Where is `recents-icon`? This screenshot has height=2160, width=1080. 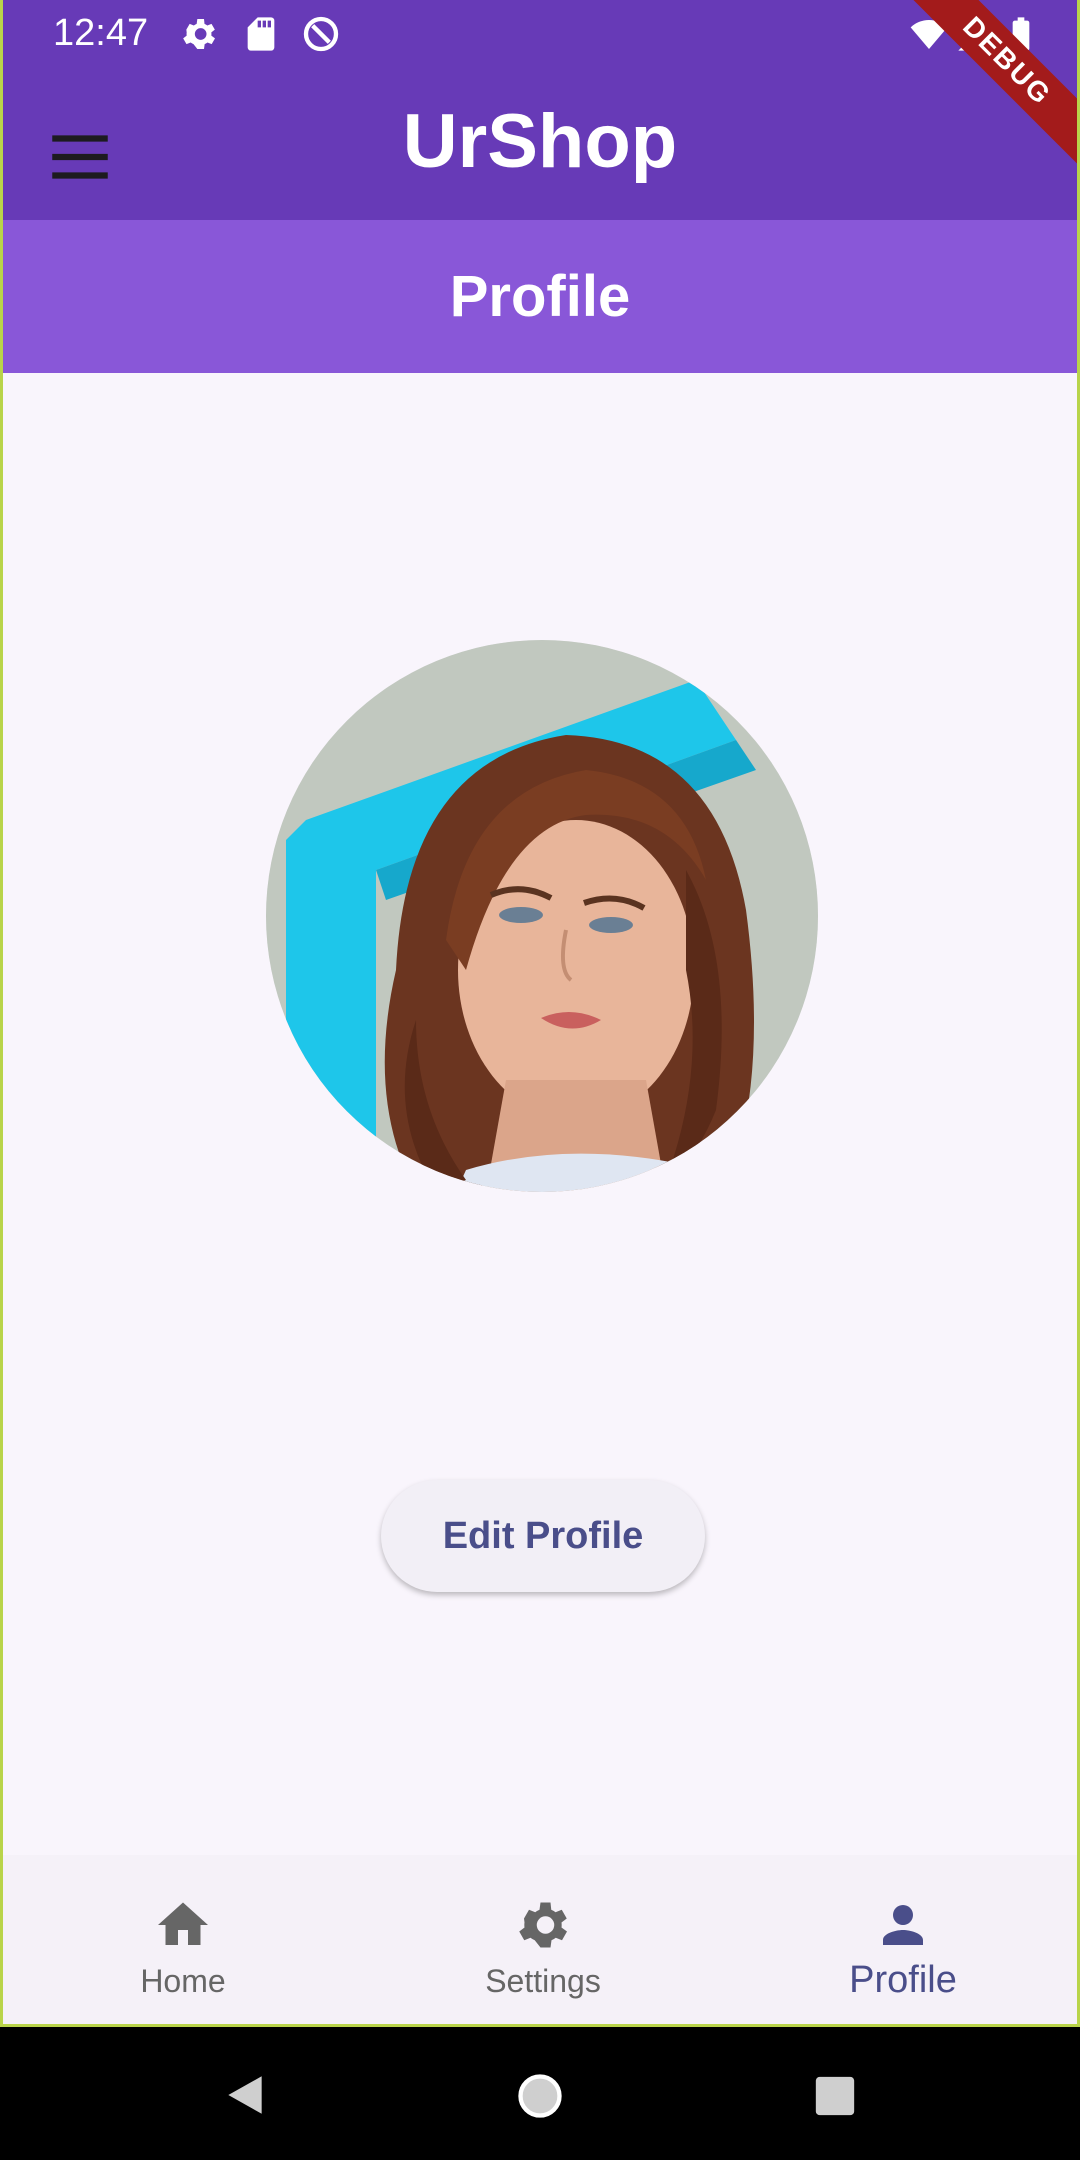
recents-icon is located at coordinates (835, 2096).